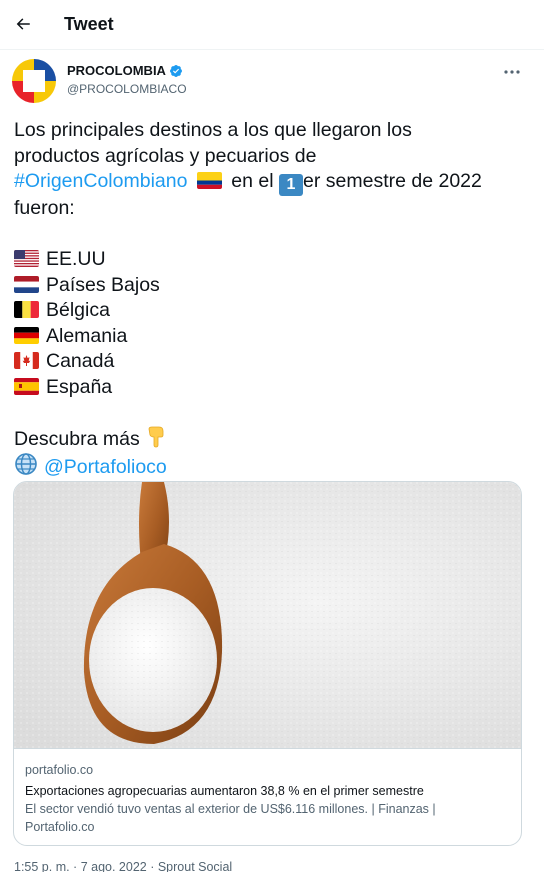 This screenshot has width=544, height=872. What do you see at coordinates (26, 258) in the screenshot?
I see `usa-flag-icon` at bounding box center [26, 258].